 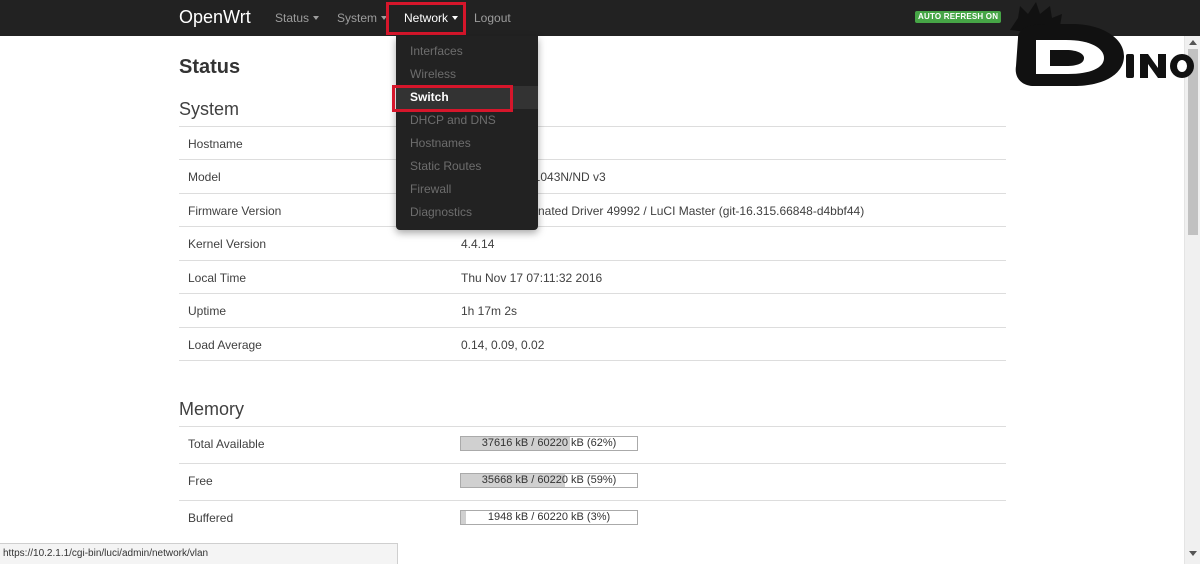 I want to click on progress-text: 37616 kB / 60220 kB (62%), so click(x=549, y=443).